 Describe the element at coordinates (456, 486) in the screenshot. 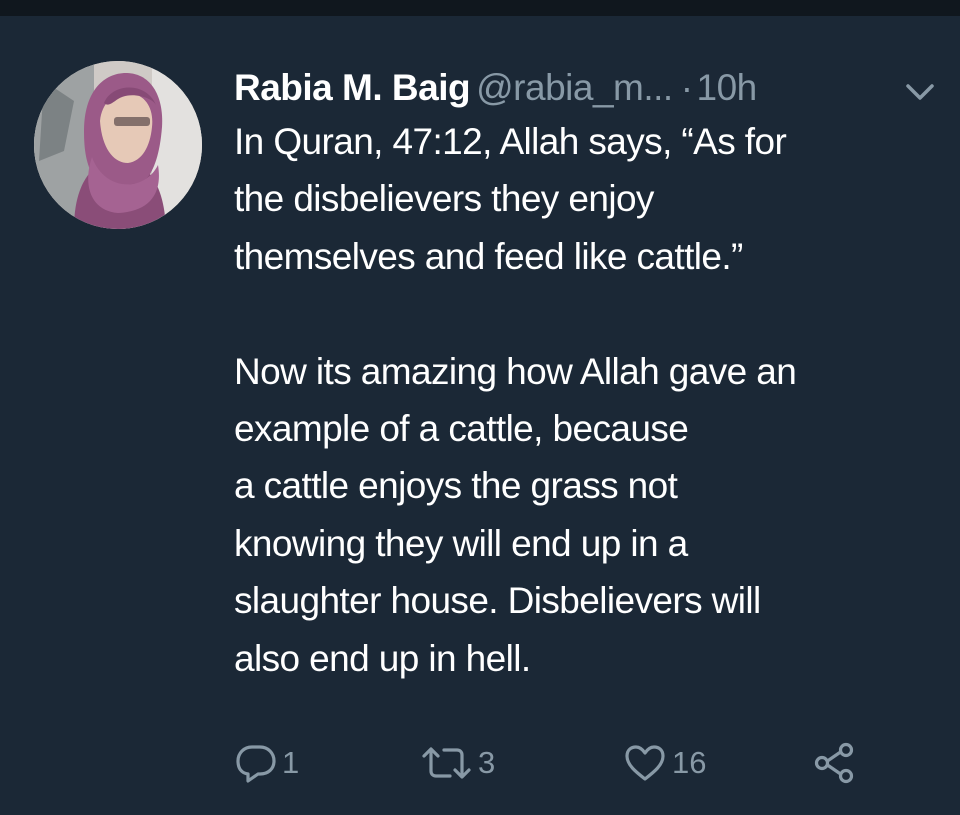

I see `tweet-text-line: a cattle enjoys the grass not` at that location.